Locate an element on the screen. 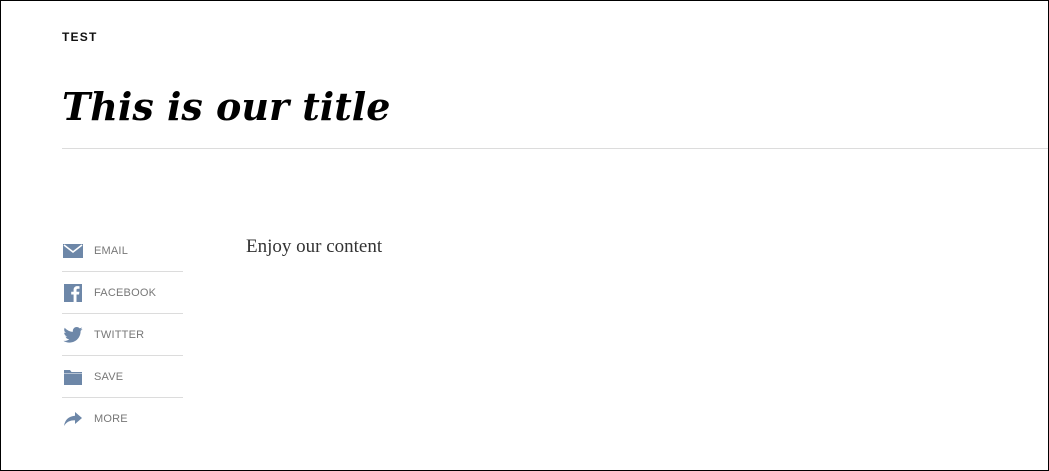 Image resolution: width=1049 pixels, height=471 pixels. share-facebook-label: FACEBOOK is located at coordinates (125, 292).